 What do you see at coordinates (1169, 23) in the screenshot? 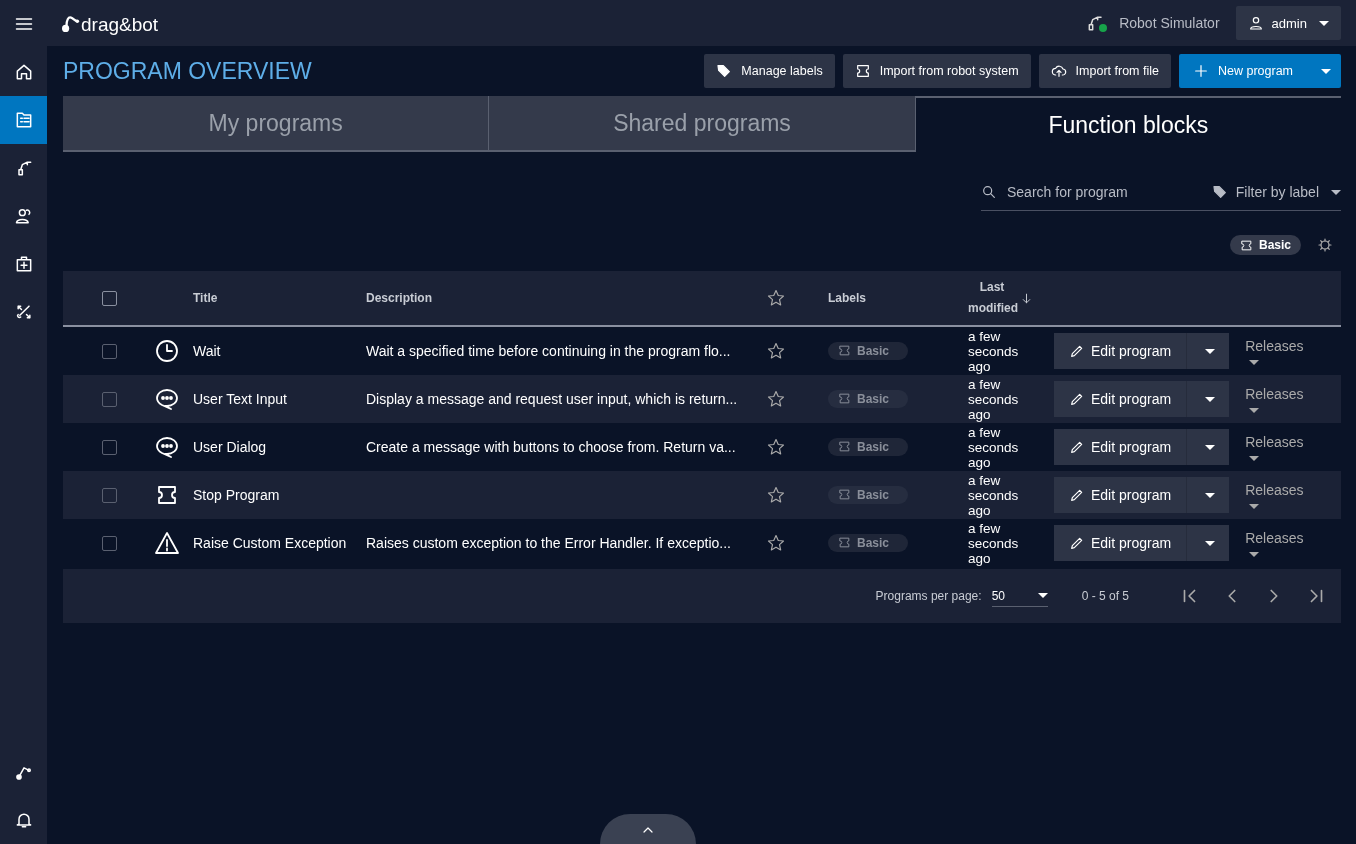
I see `robot-name: Robot Simulator` at bounding box center [1169, 23].